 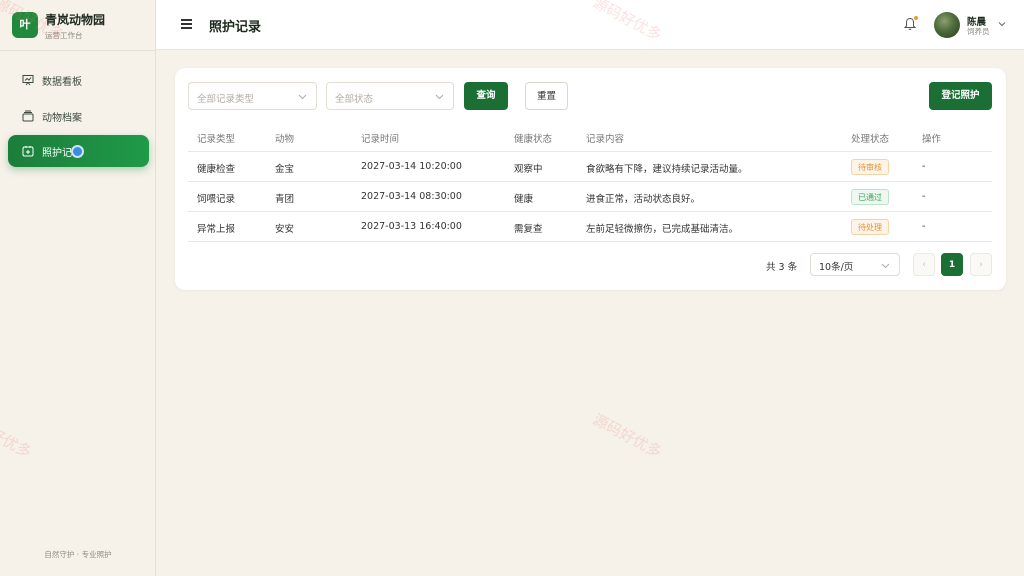 What do you see at coordinates (782, 267) in the screenshot?
I see `pagination-total: 共 3 条` at bounding box center [782, 267].